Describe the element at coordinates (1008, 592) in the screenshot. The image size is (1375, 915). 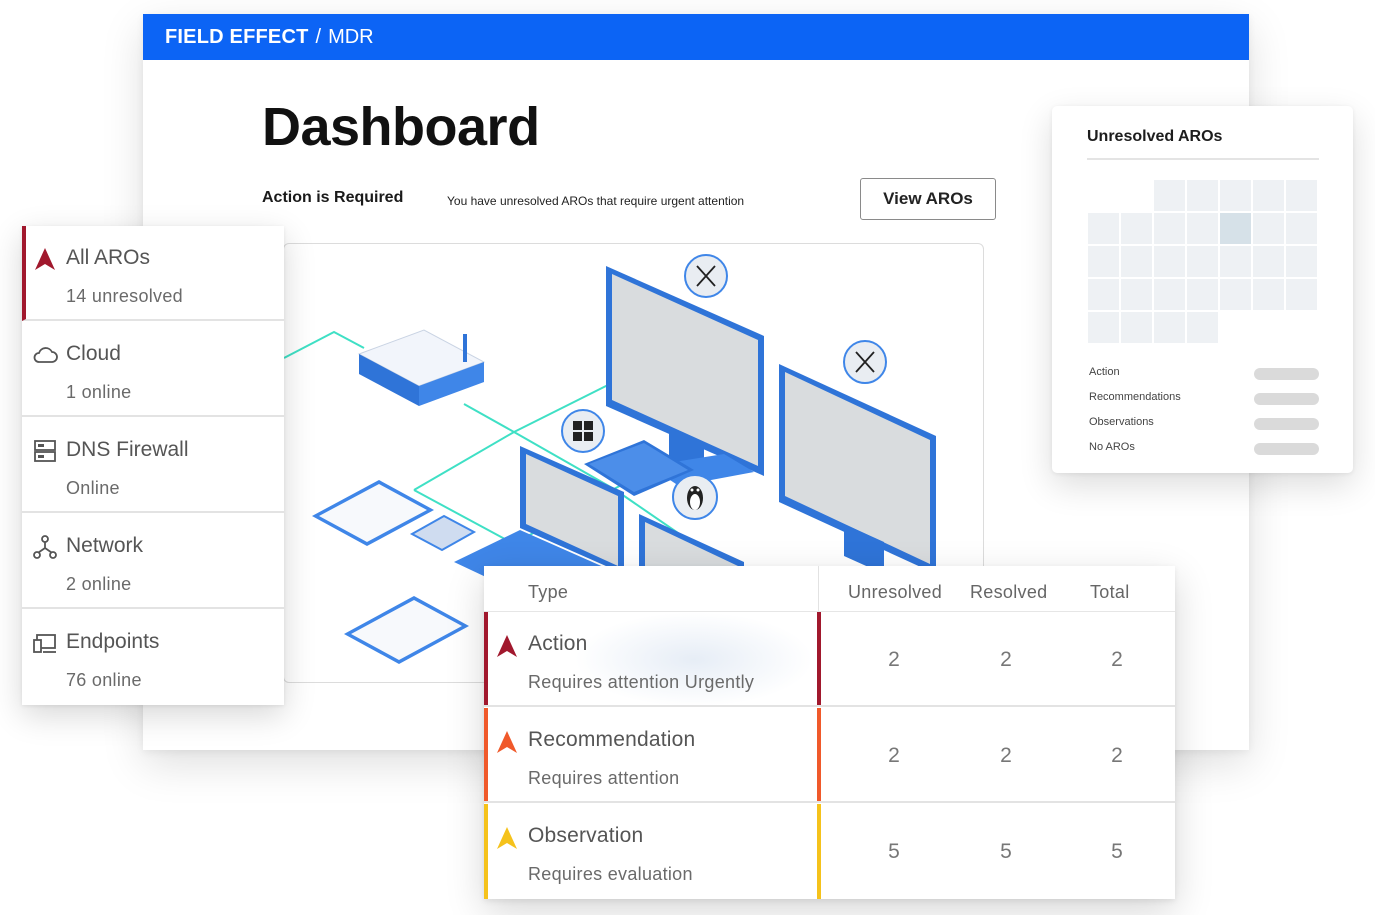
I see `column-header-resolved: Resolved` at that location.